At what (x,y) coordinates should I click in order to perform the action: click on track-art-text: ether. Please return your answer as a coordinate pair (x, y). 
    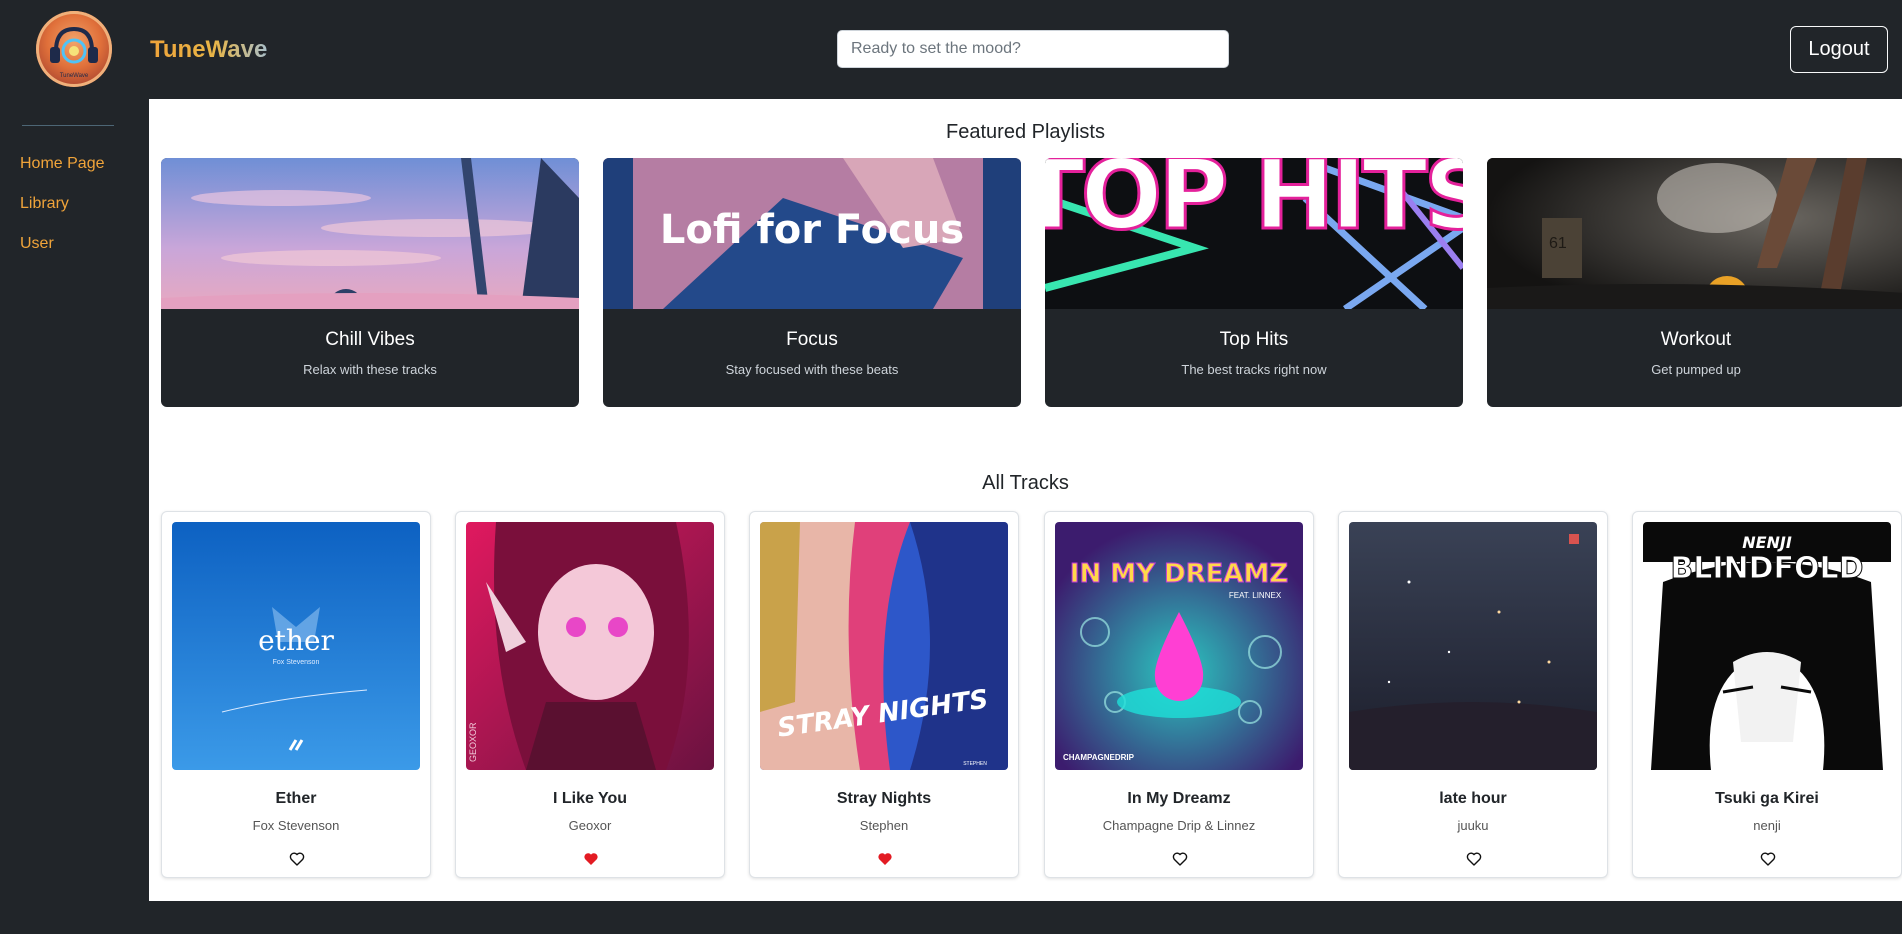
    Looking at the image, I should click on (296, 640).